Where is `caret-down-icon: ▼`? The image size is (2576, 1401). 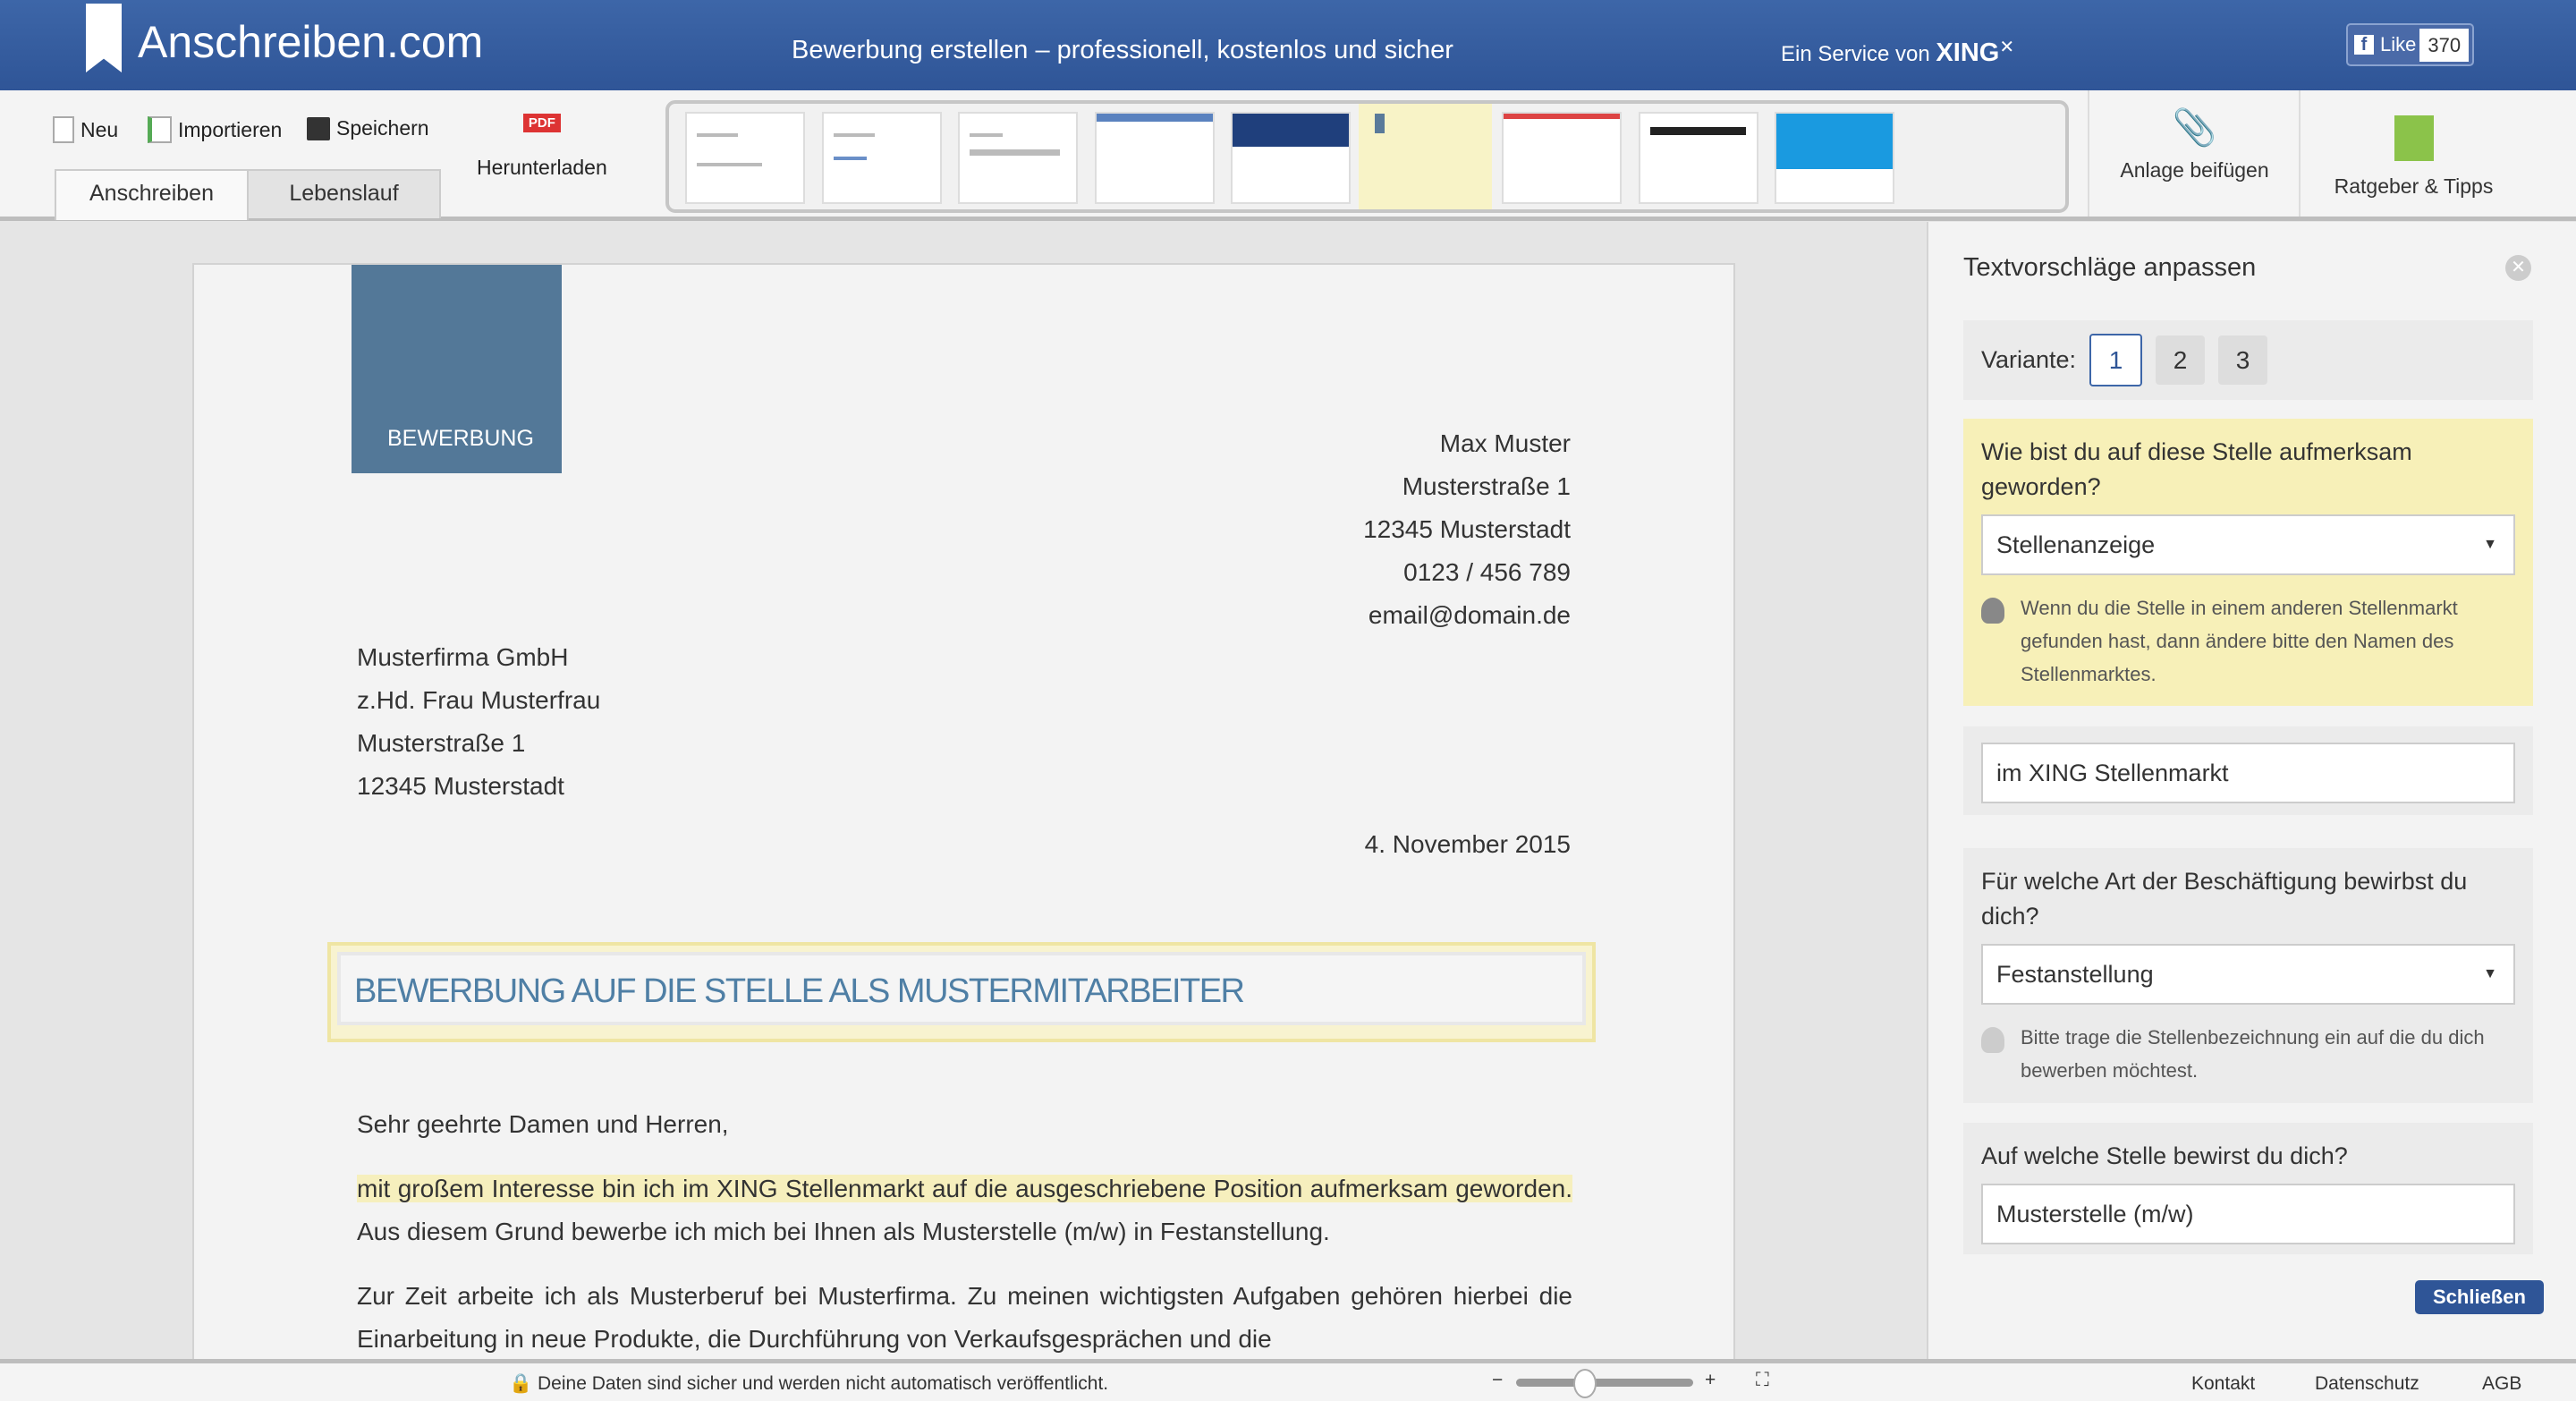
caret-down-icon: ▼ is located at coordinates (2490, 544).